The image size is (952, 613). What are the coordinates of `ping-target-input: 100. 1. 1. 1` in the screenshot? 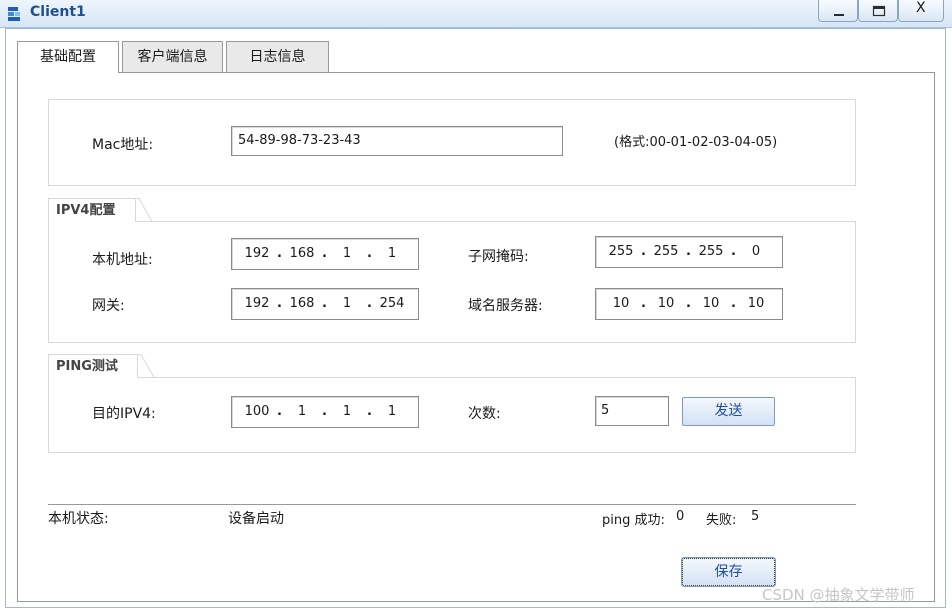 It's located at (325, 412).